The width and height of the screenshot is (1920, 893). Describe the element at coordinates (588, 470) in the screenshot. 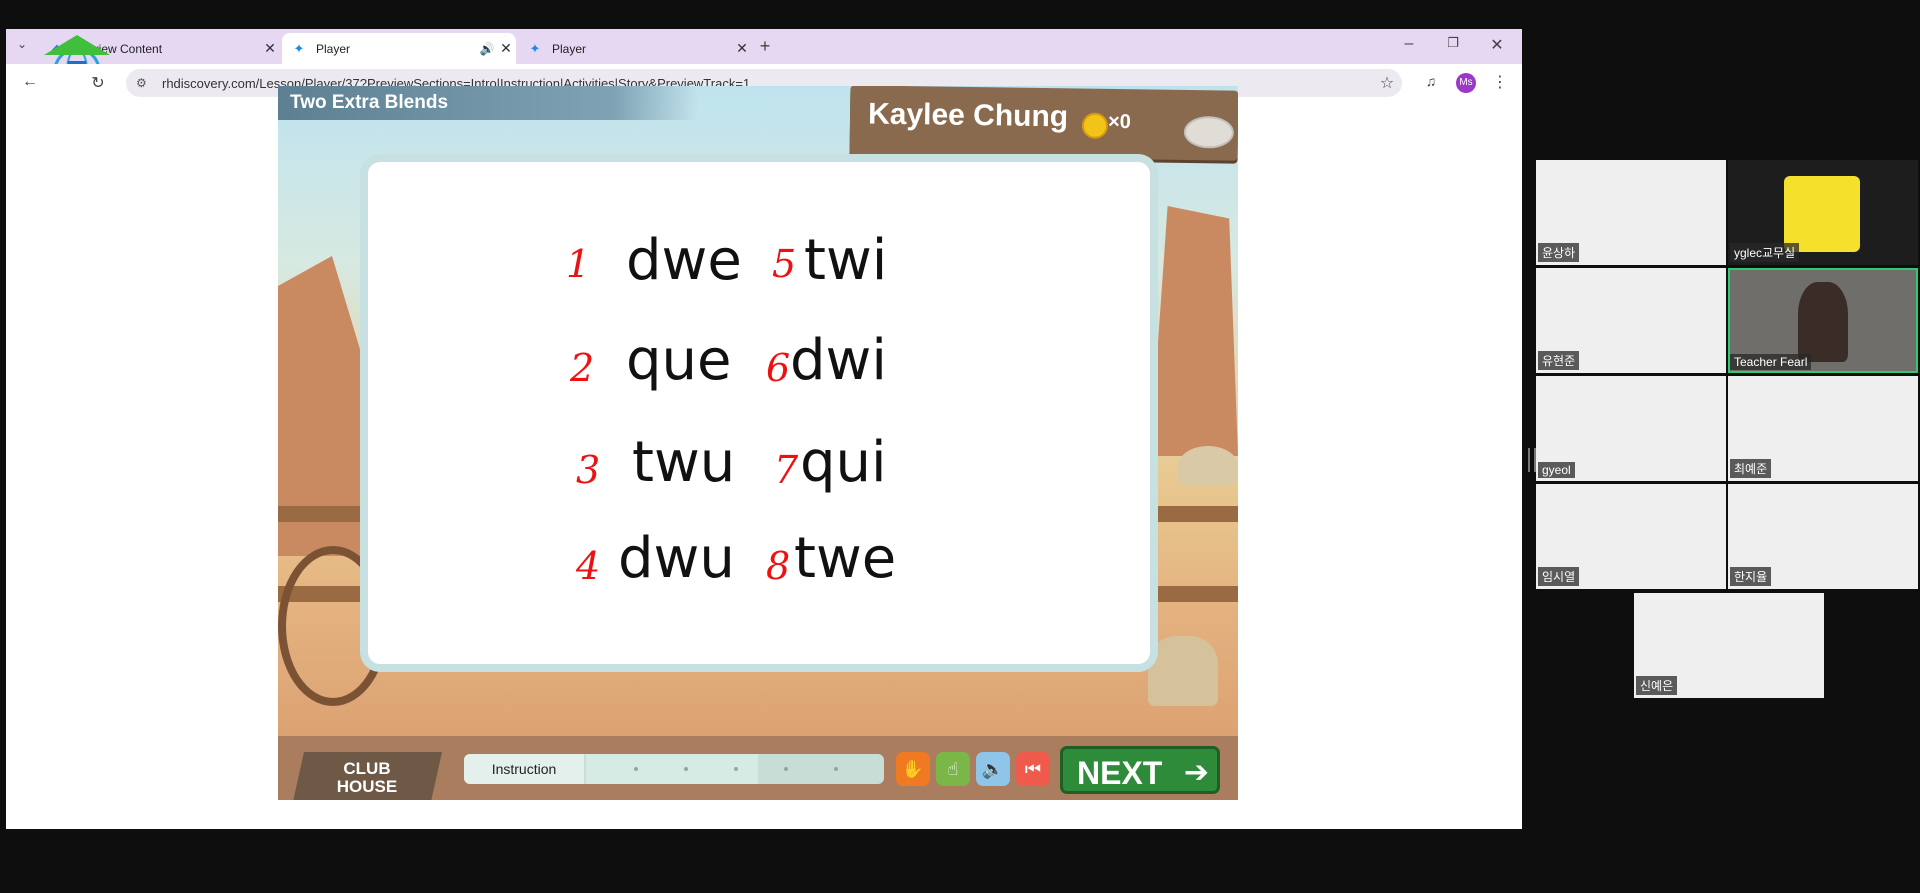

I see `word-number: 3` at that location.